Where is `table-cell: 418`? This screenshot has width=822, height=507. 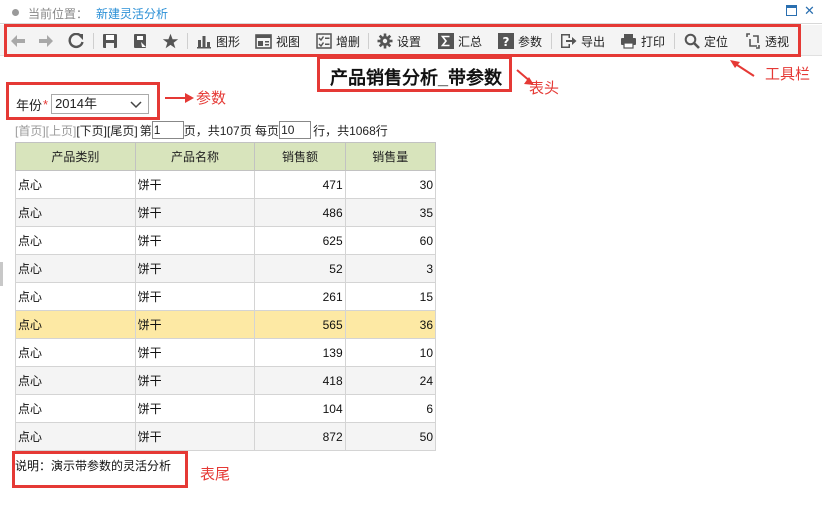 table-cell: 418 is located at coordinates (300, 380).